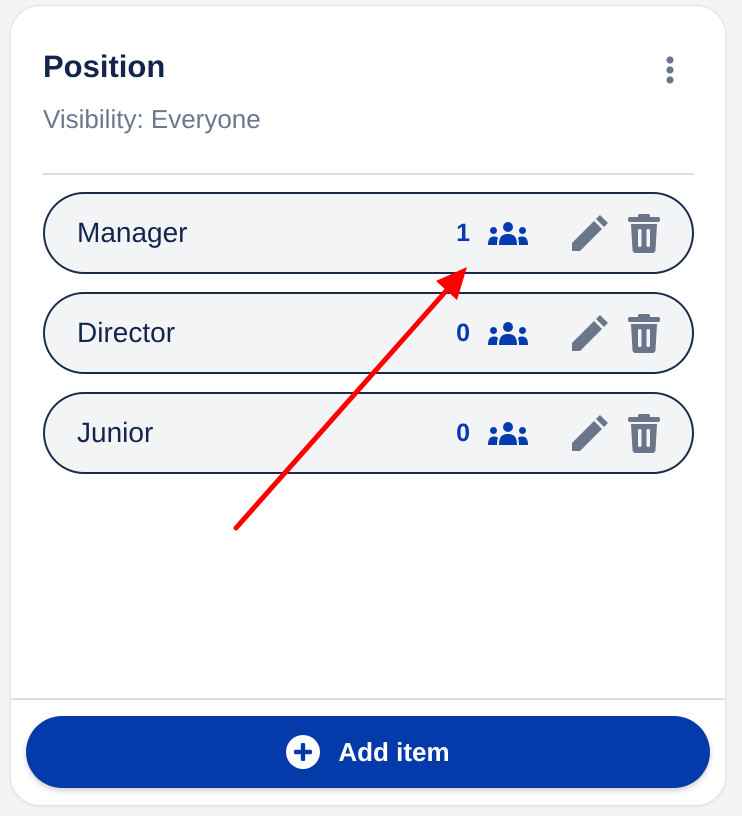  I want to click on add-item-button: Add item, so click(368, 752).